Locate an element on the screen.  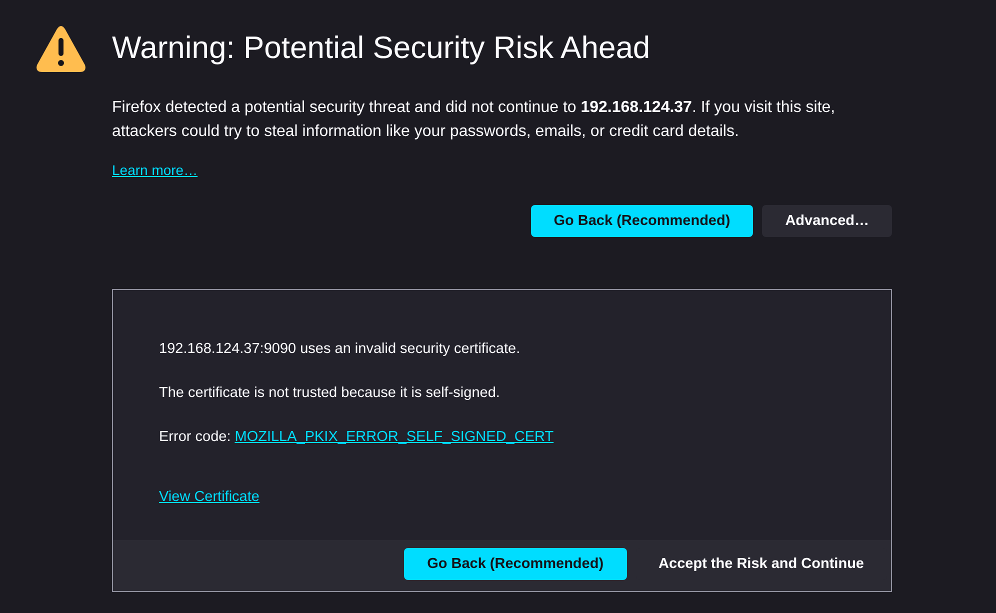
warning-icon is located at coordinates (61, 49).